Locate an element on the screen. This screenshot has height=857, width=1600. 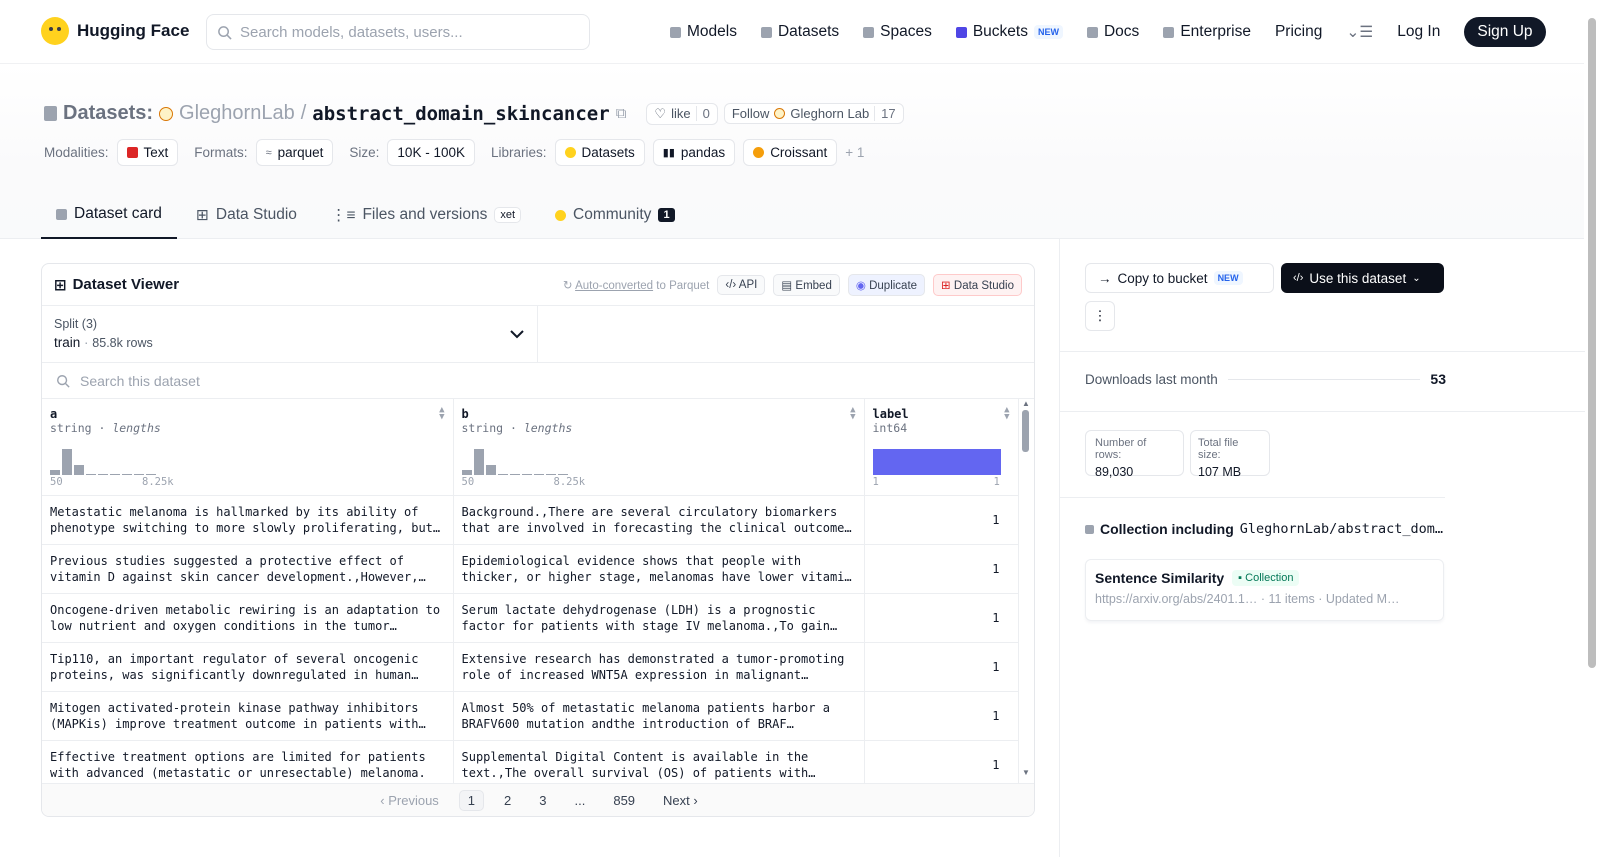
api-label: API is located at coordinates (748, 284).